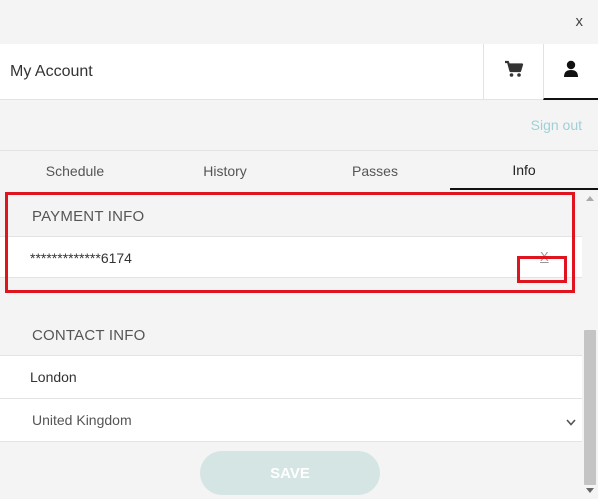  I want to click on save-button: SAVE, so click(290, 473).